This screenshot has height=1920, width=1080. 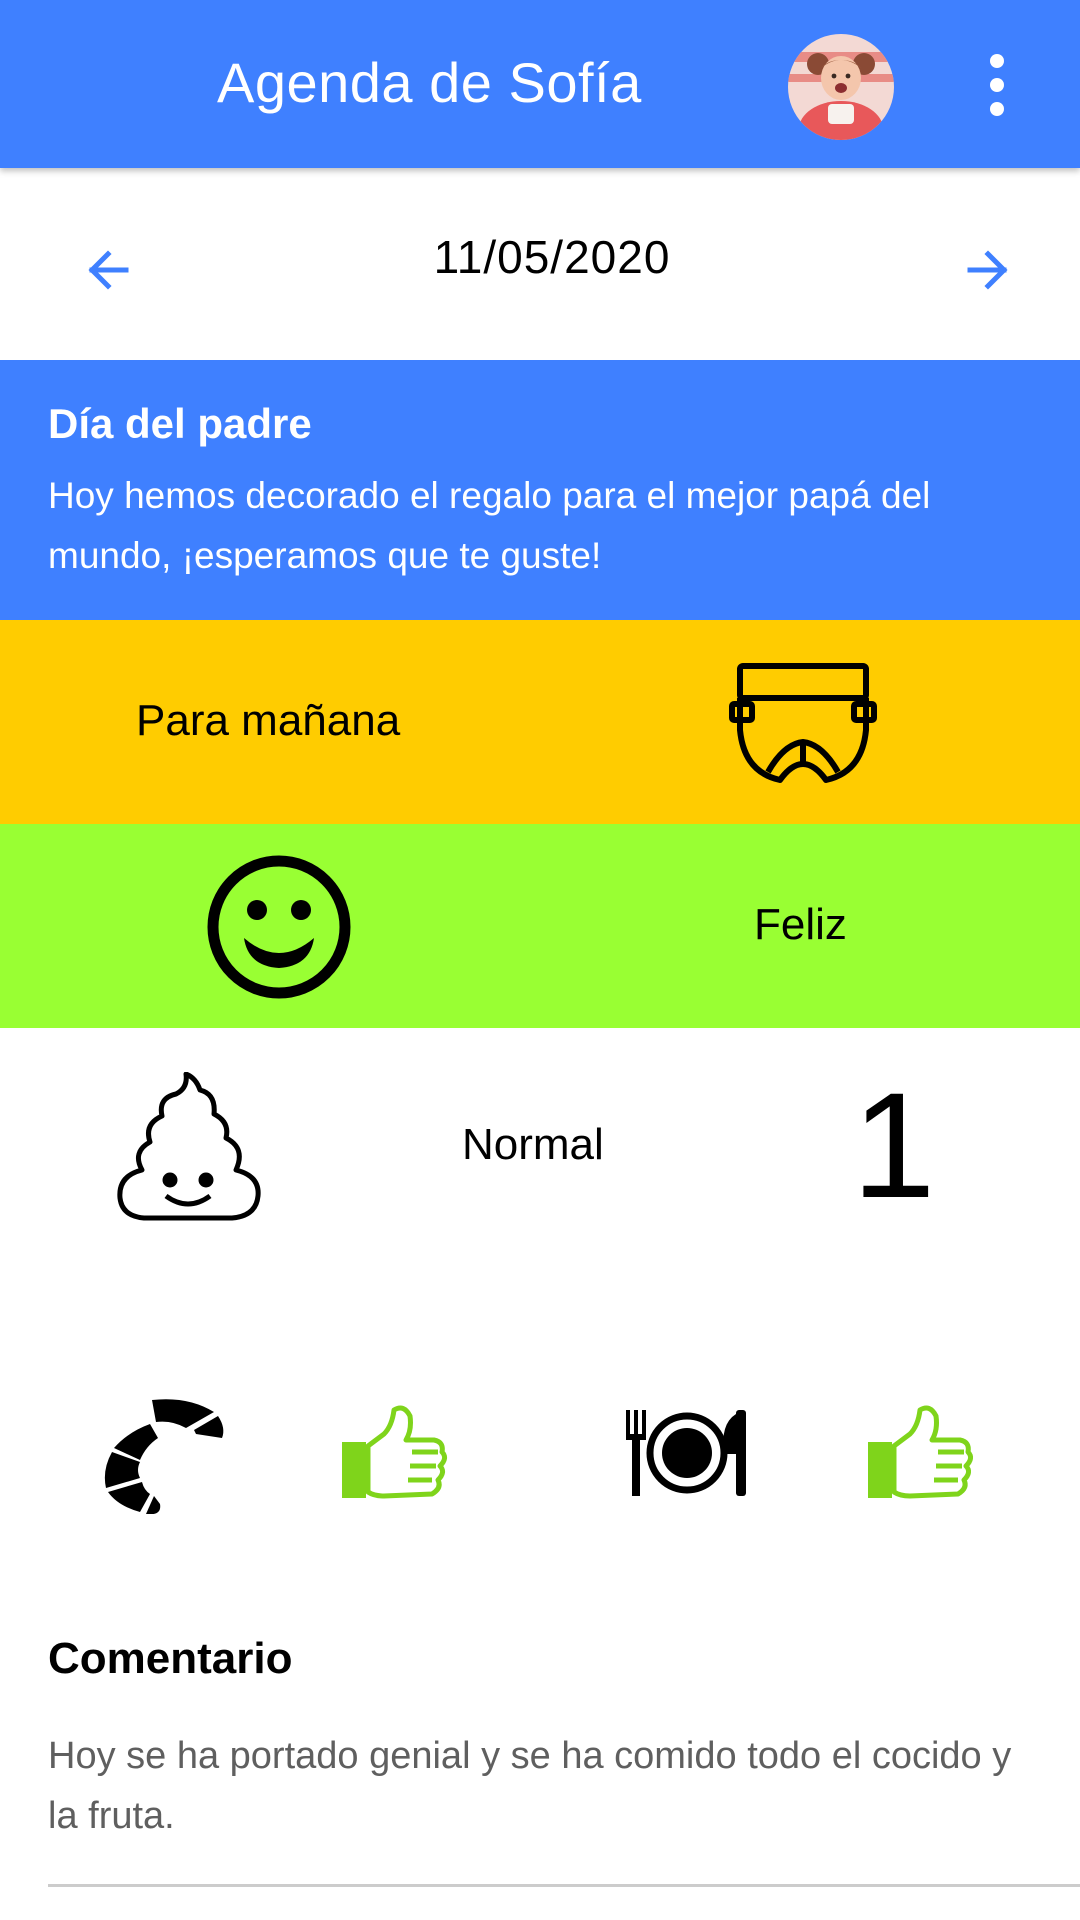 I want to click on child-photo-icon, so click(x=841, y=87).